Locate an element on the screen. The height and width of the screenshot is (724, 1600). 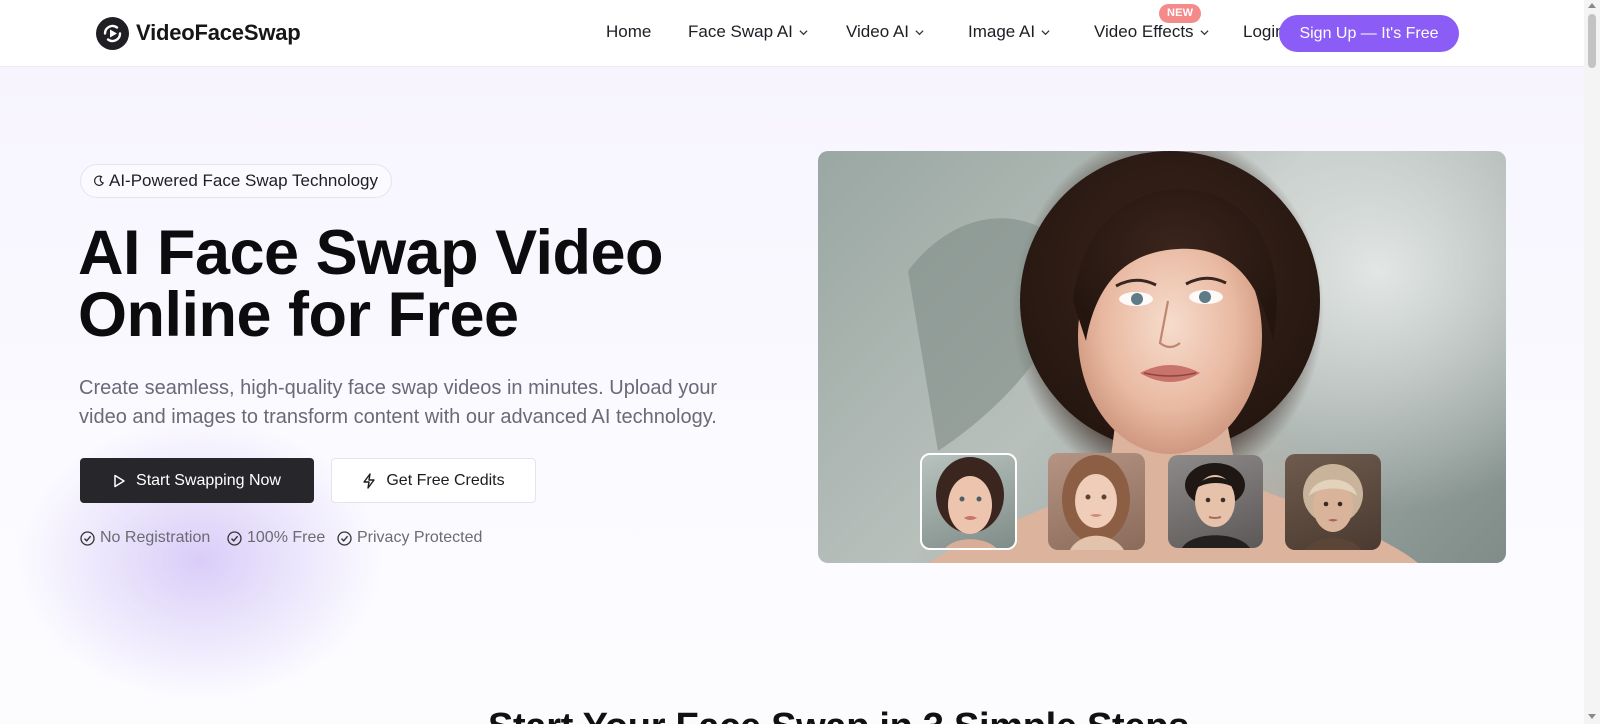
hero-title-line-1: AI Face Swap Video is located at coordinates (371, 253).